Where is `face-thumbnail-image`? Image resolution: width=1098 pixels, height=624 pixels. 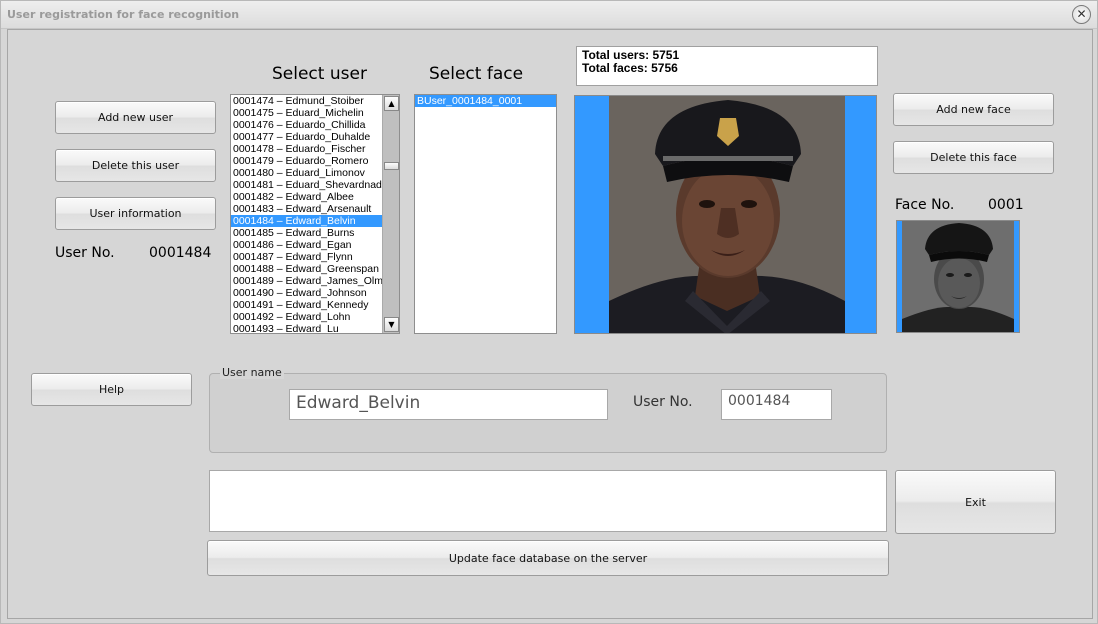 face-thumbnail-image is located at coordinates (958, 276).